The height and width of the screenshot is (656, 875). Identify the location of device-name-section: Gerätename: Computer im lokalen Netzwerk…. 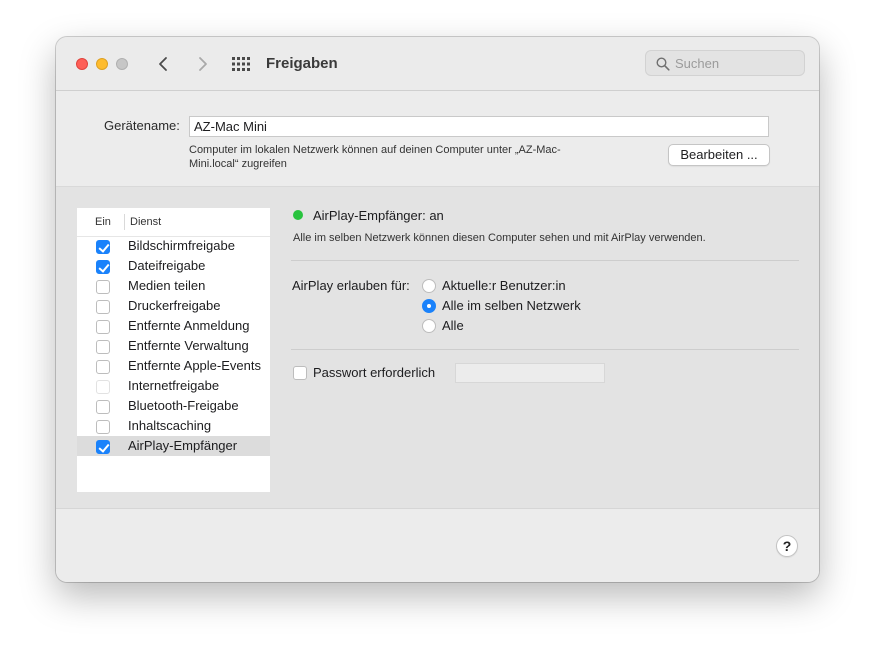
(437, 138).